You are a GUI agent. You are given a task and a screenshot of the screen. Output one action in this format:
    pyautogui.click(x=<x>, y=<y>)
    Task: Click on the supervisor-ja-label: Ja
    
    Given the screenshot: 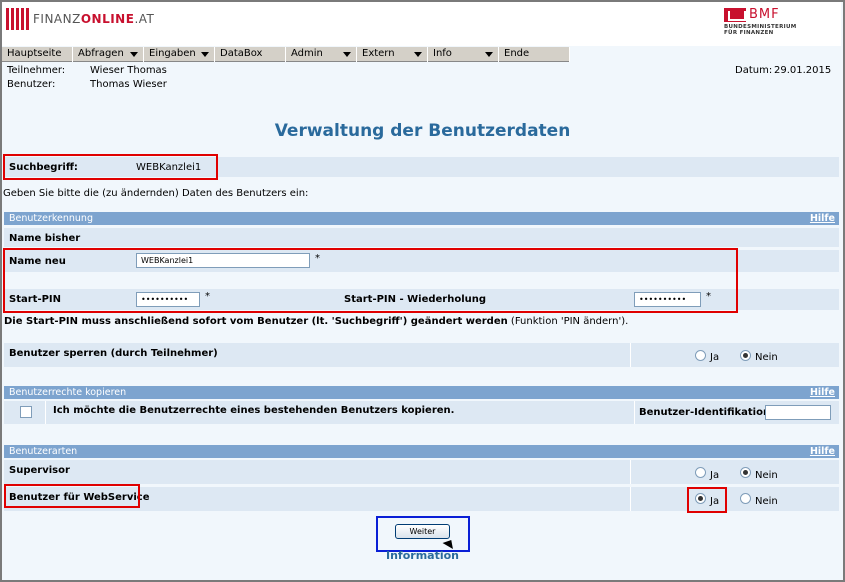 What is the action you would take?
    pyautogui.click(x=715, y=475)
    